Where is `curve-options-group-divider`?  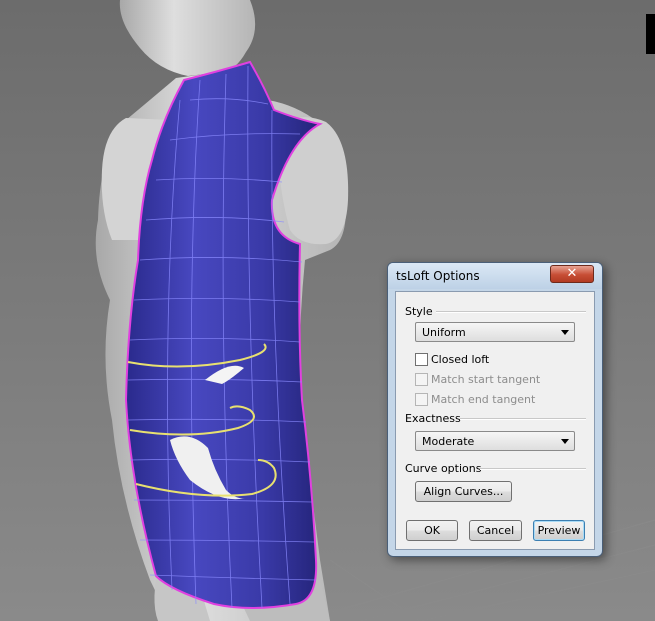 curve-options-group-divider is located at coordinates (533, 469).